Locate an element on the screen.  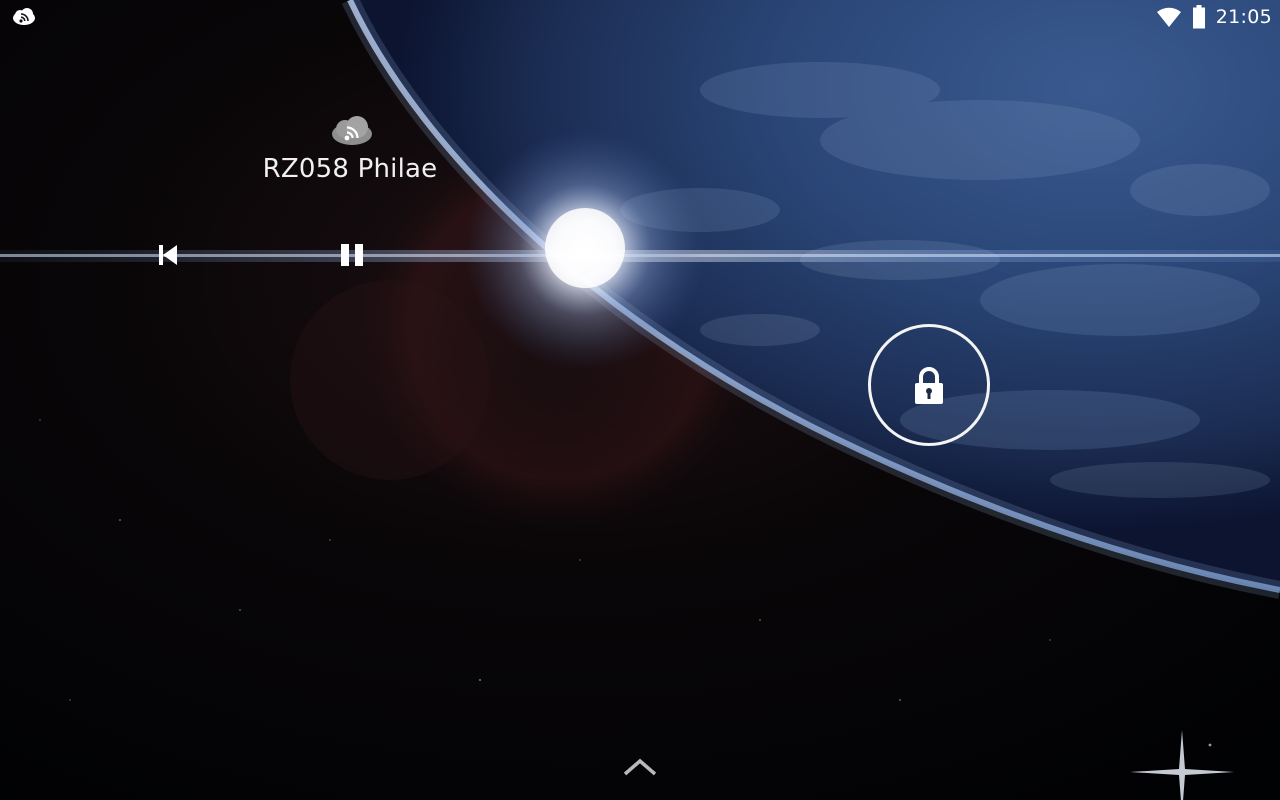
status-clock: 21:05 is located at coordinates (1243, 17).